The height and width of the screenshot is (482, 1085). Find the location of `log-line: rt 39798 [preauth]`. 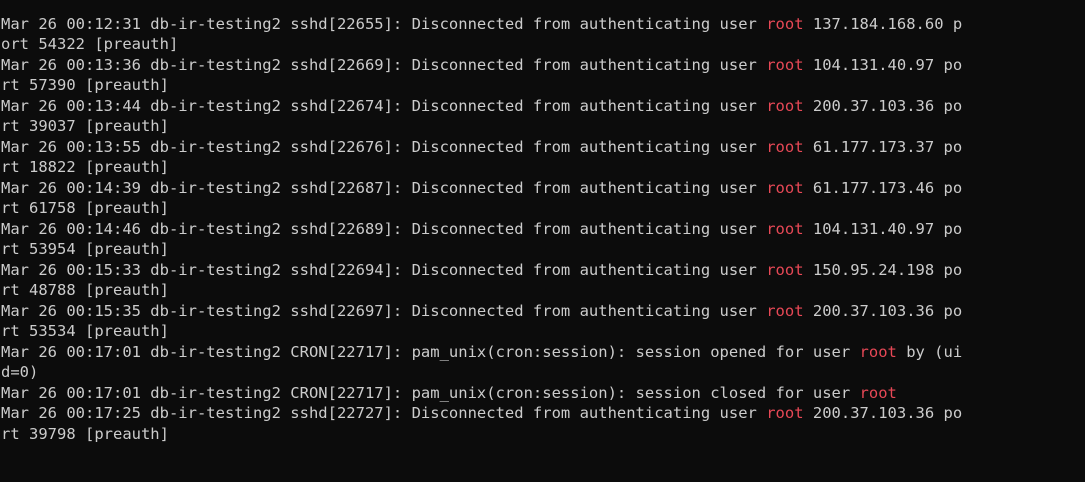

log-line: rt 39798 [preauth] is located at coordinates (542, 434).